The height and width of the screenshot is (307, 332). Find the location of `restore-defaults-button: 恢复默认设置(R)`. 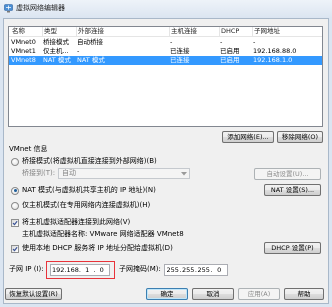

restore-defaults-button: 恢复默认设置(R) is located at coordinates (33, 294).